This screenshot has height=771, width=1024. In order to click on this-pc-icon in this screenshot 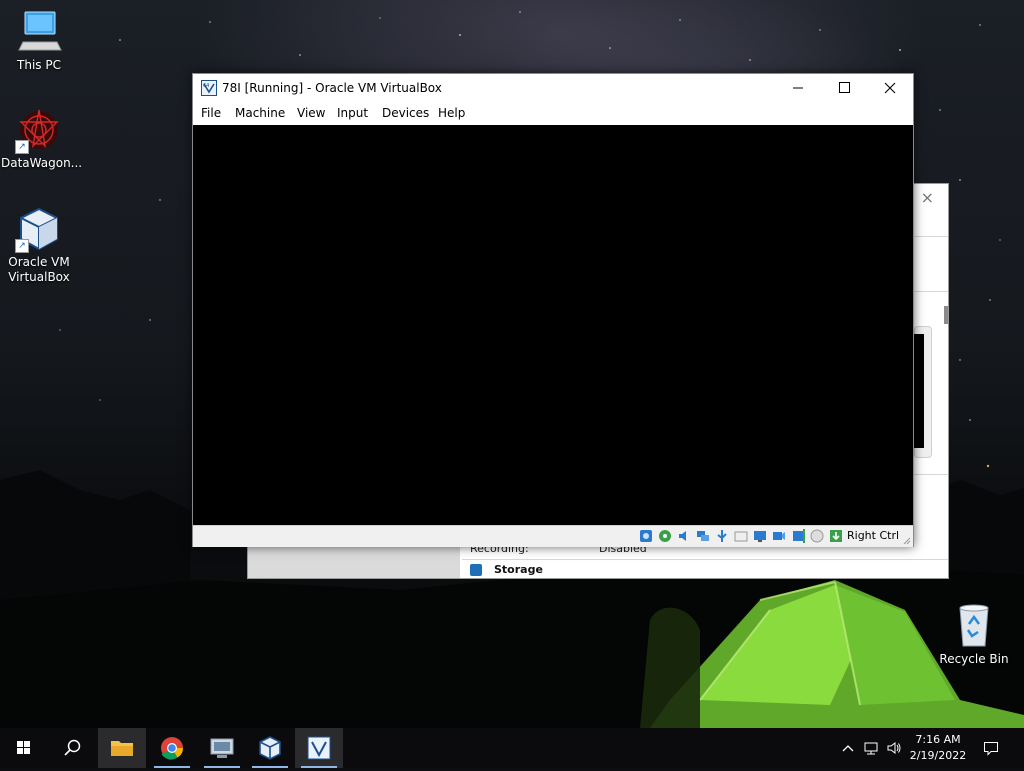, I will do `click(39, 32)`.